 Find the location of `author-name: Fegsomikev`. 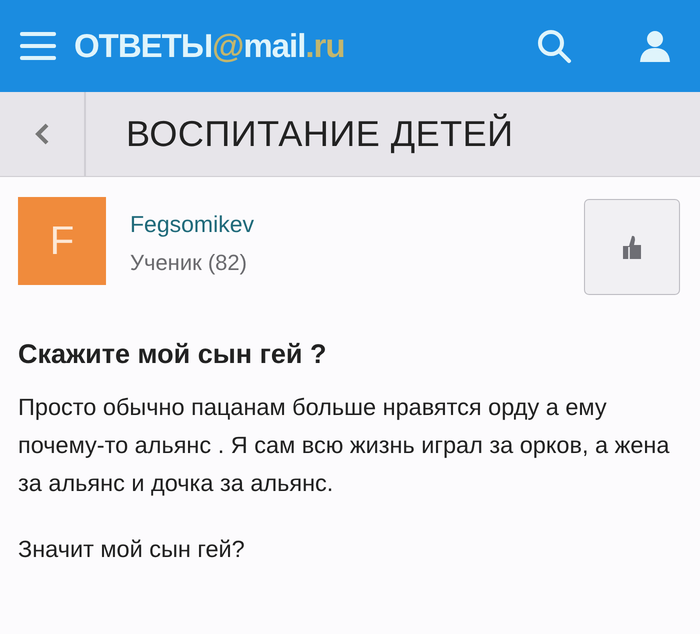

author-name: Fegsomikev is located at coordinates (192, 224).